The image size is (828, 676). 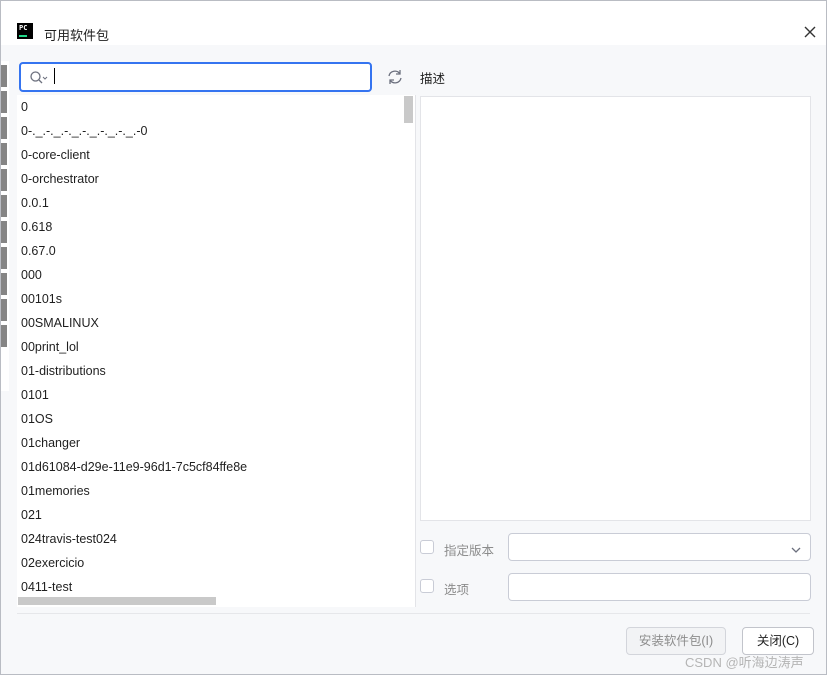 What do you see at coordinates (778, 641) in the screenshot?
I see `close-button: 关闭(C)` at bounding box center [778, 641].